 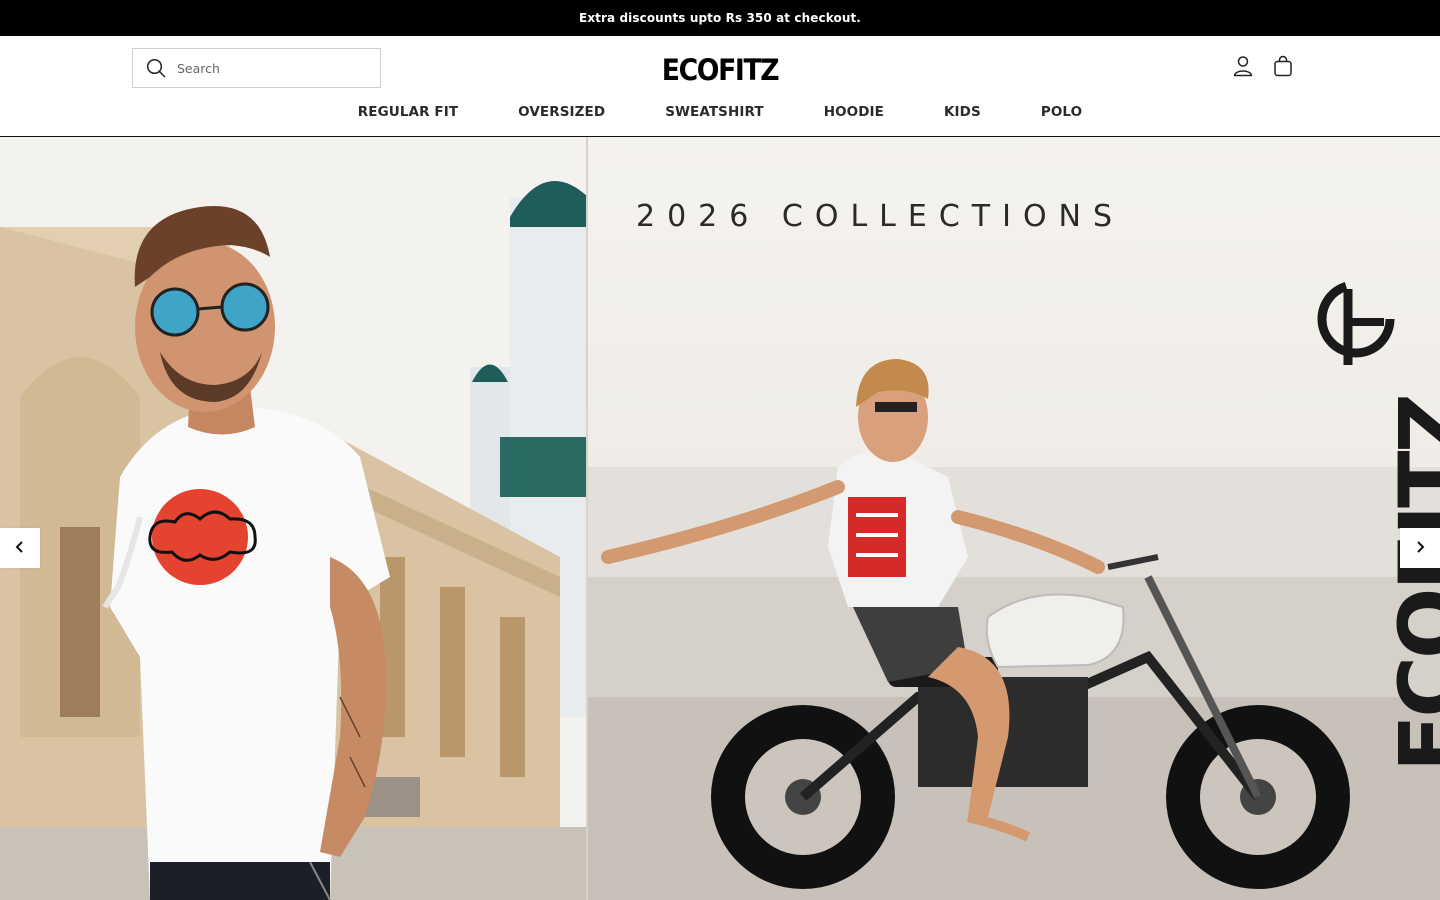 I want to click on search-input, so click(x=272, y=68).